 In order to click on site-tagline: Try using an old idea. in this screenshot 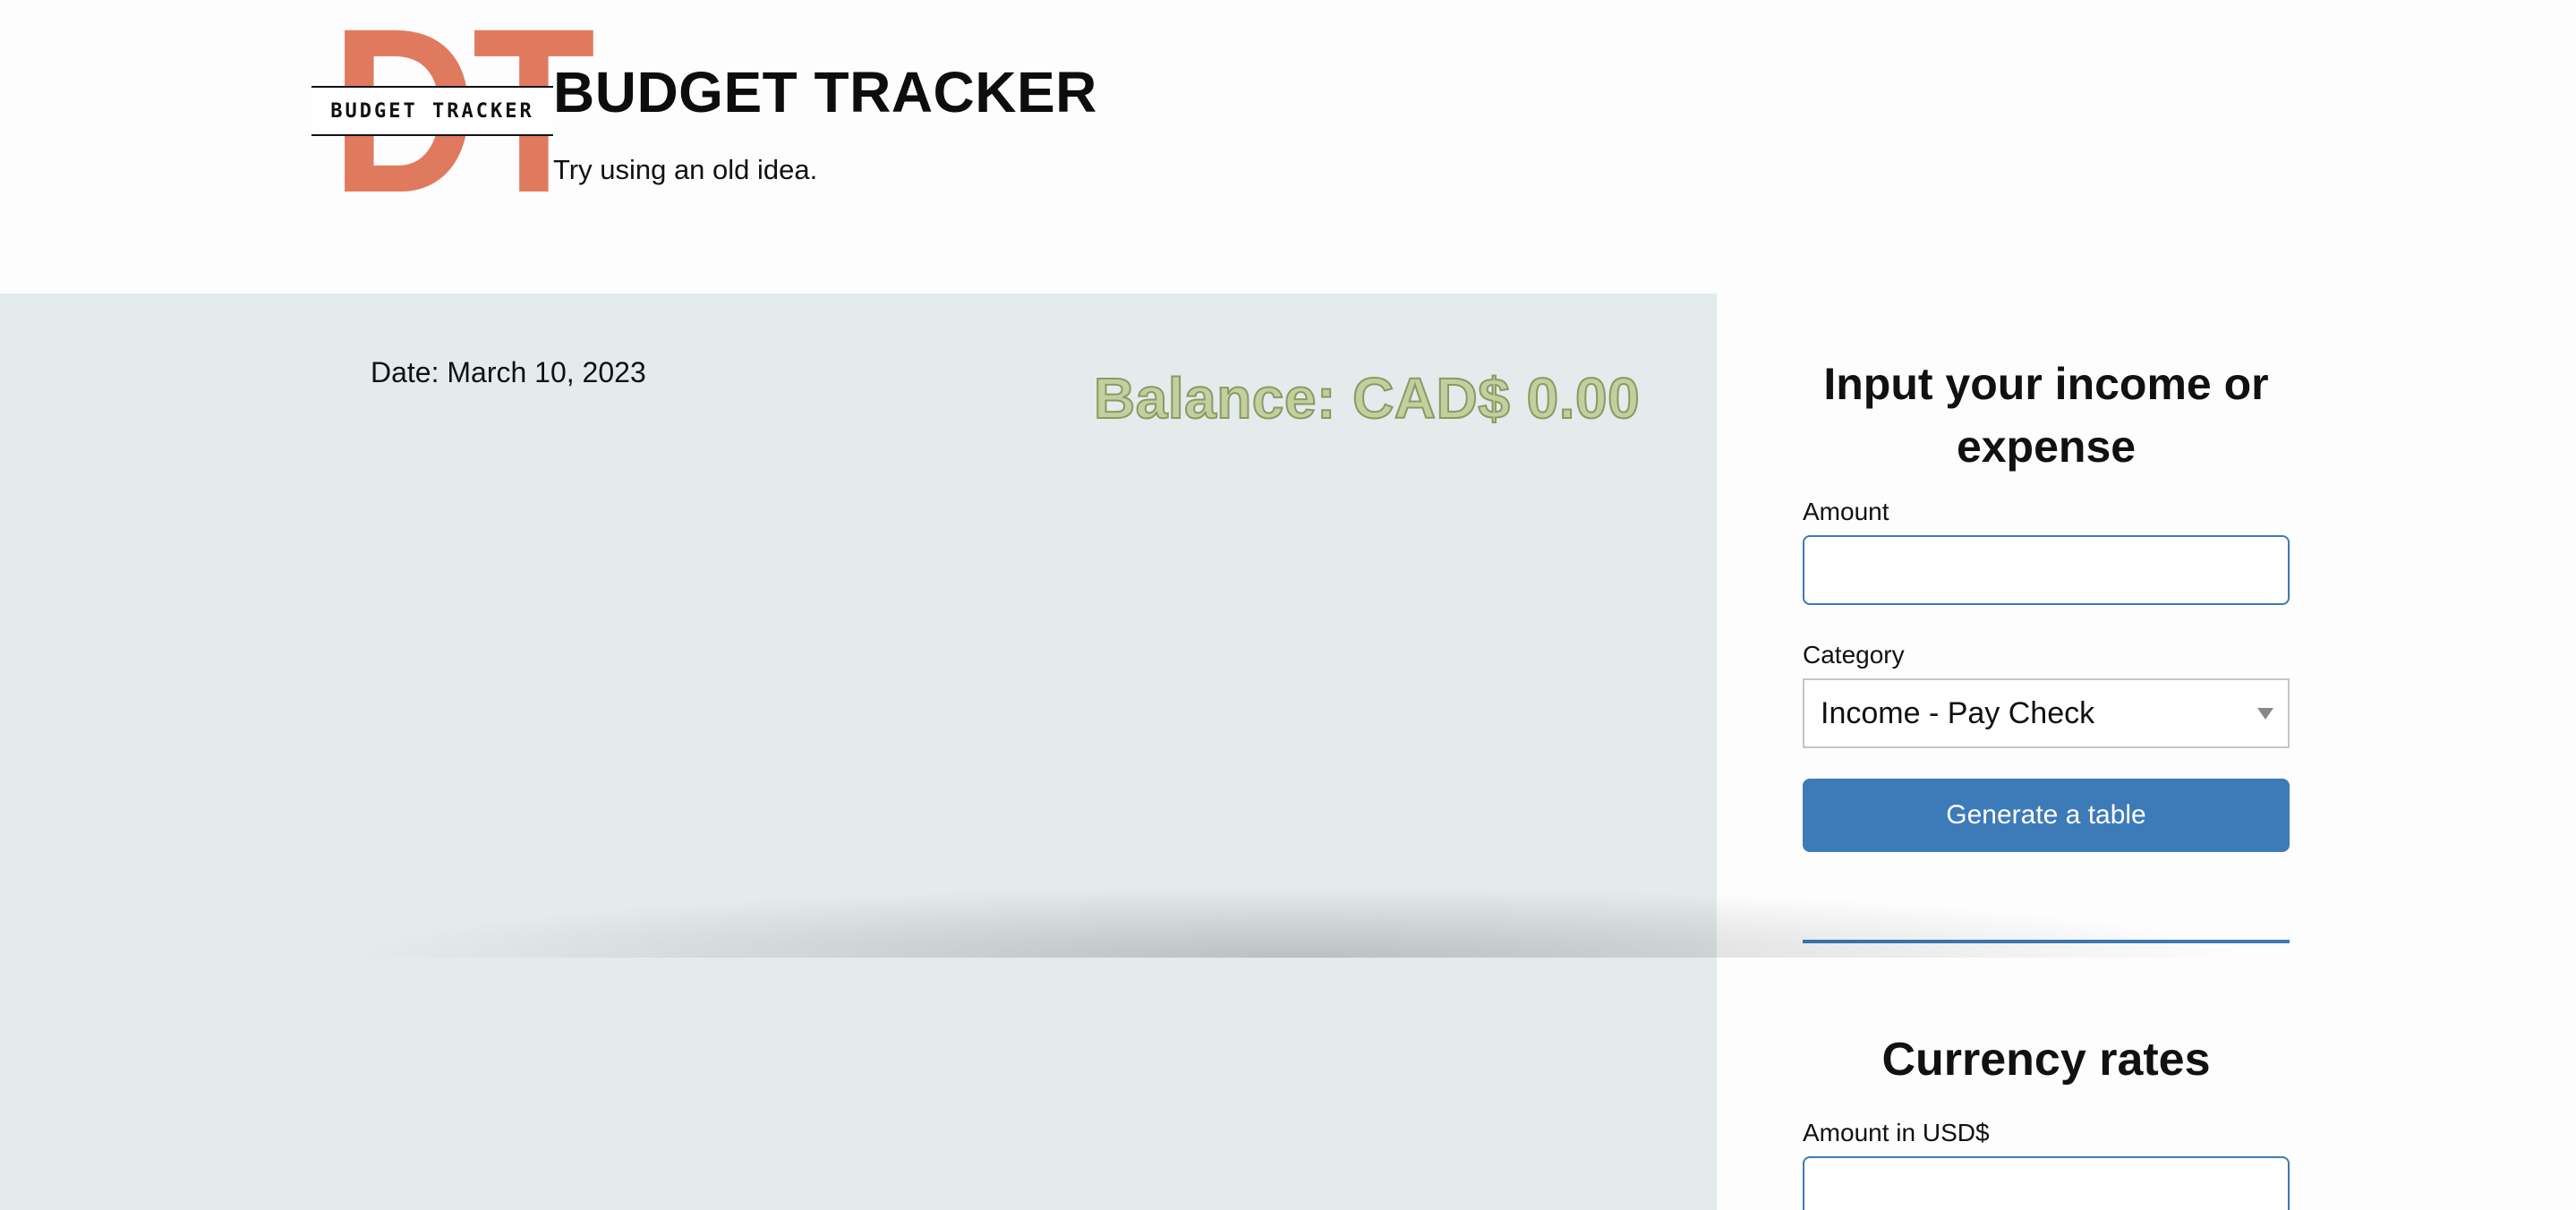, I will do `click(685, 169)`.